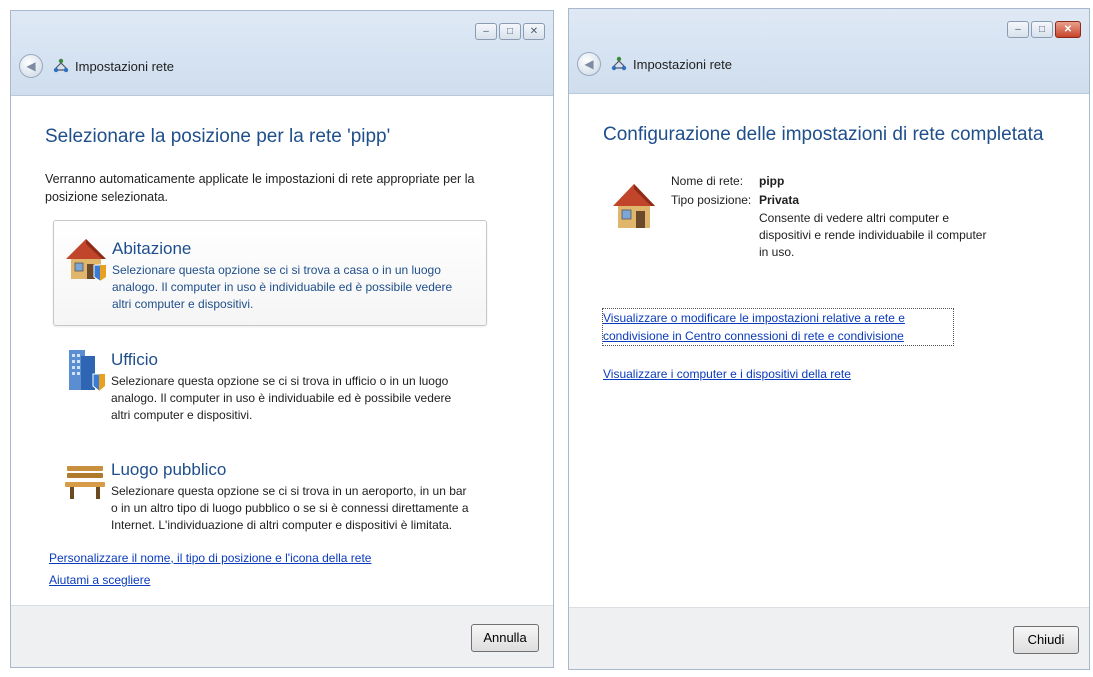 The height and width of the screenshot is (677, 1093). I want to click on park-bench-icon, so click(85, 480).